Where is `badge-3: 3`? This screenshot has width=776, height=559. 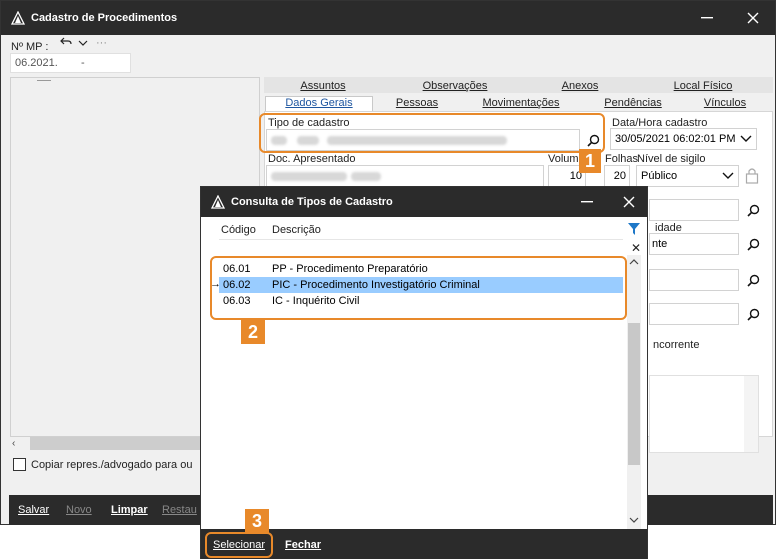 badge-3: 3 is located at coordinates (257, 521).